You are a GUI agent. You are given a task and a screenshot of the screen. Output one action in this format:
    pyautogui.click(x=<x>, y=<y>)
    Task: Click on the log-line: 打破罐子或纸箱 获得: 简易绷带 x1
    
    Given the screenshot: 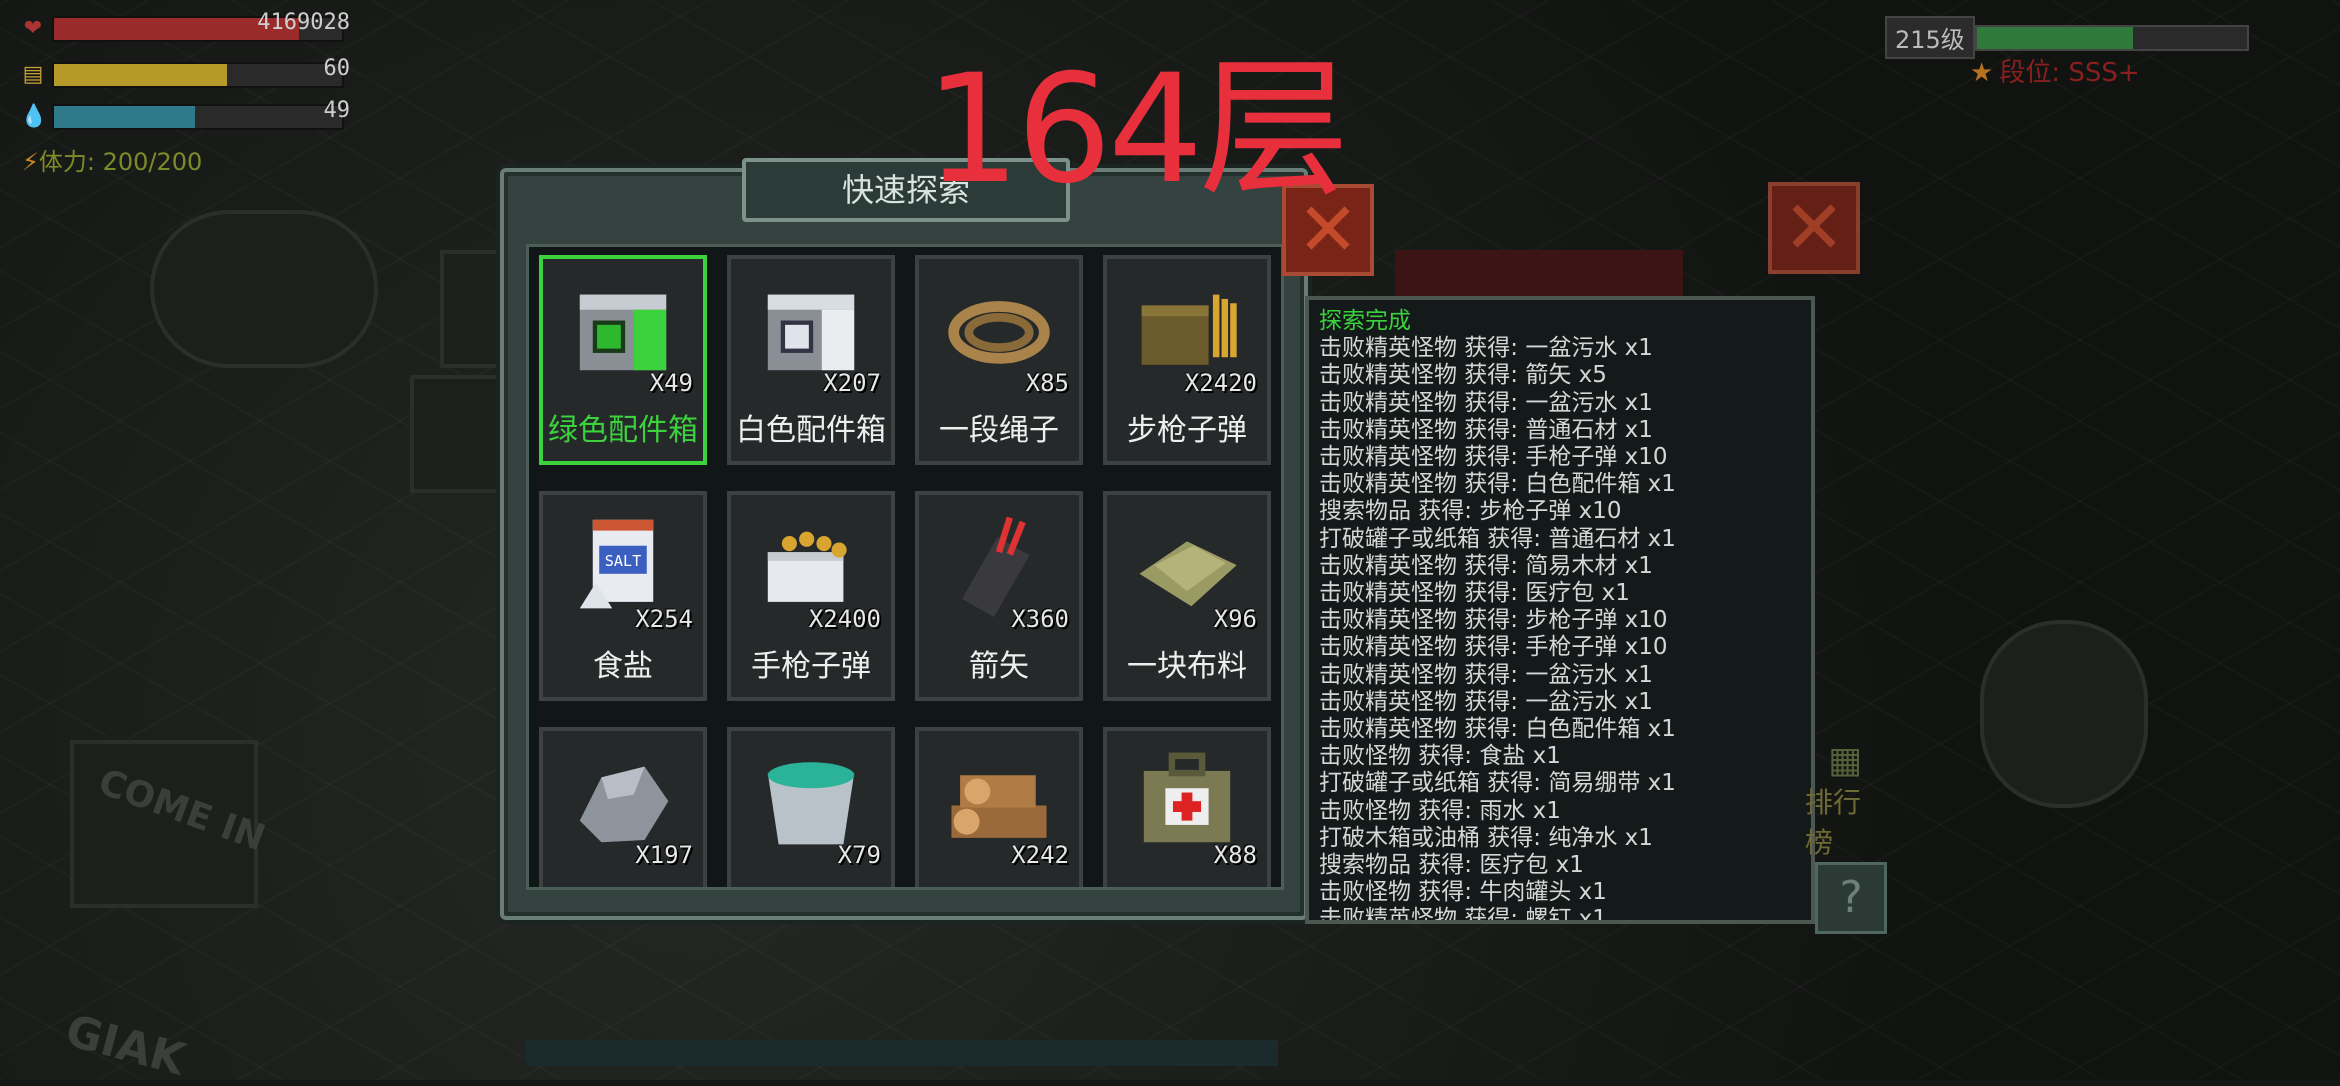 What is the action you would take?
    pyautogui.click(x=1497, y=783)
    